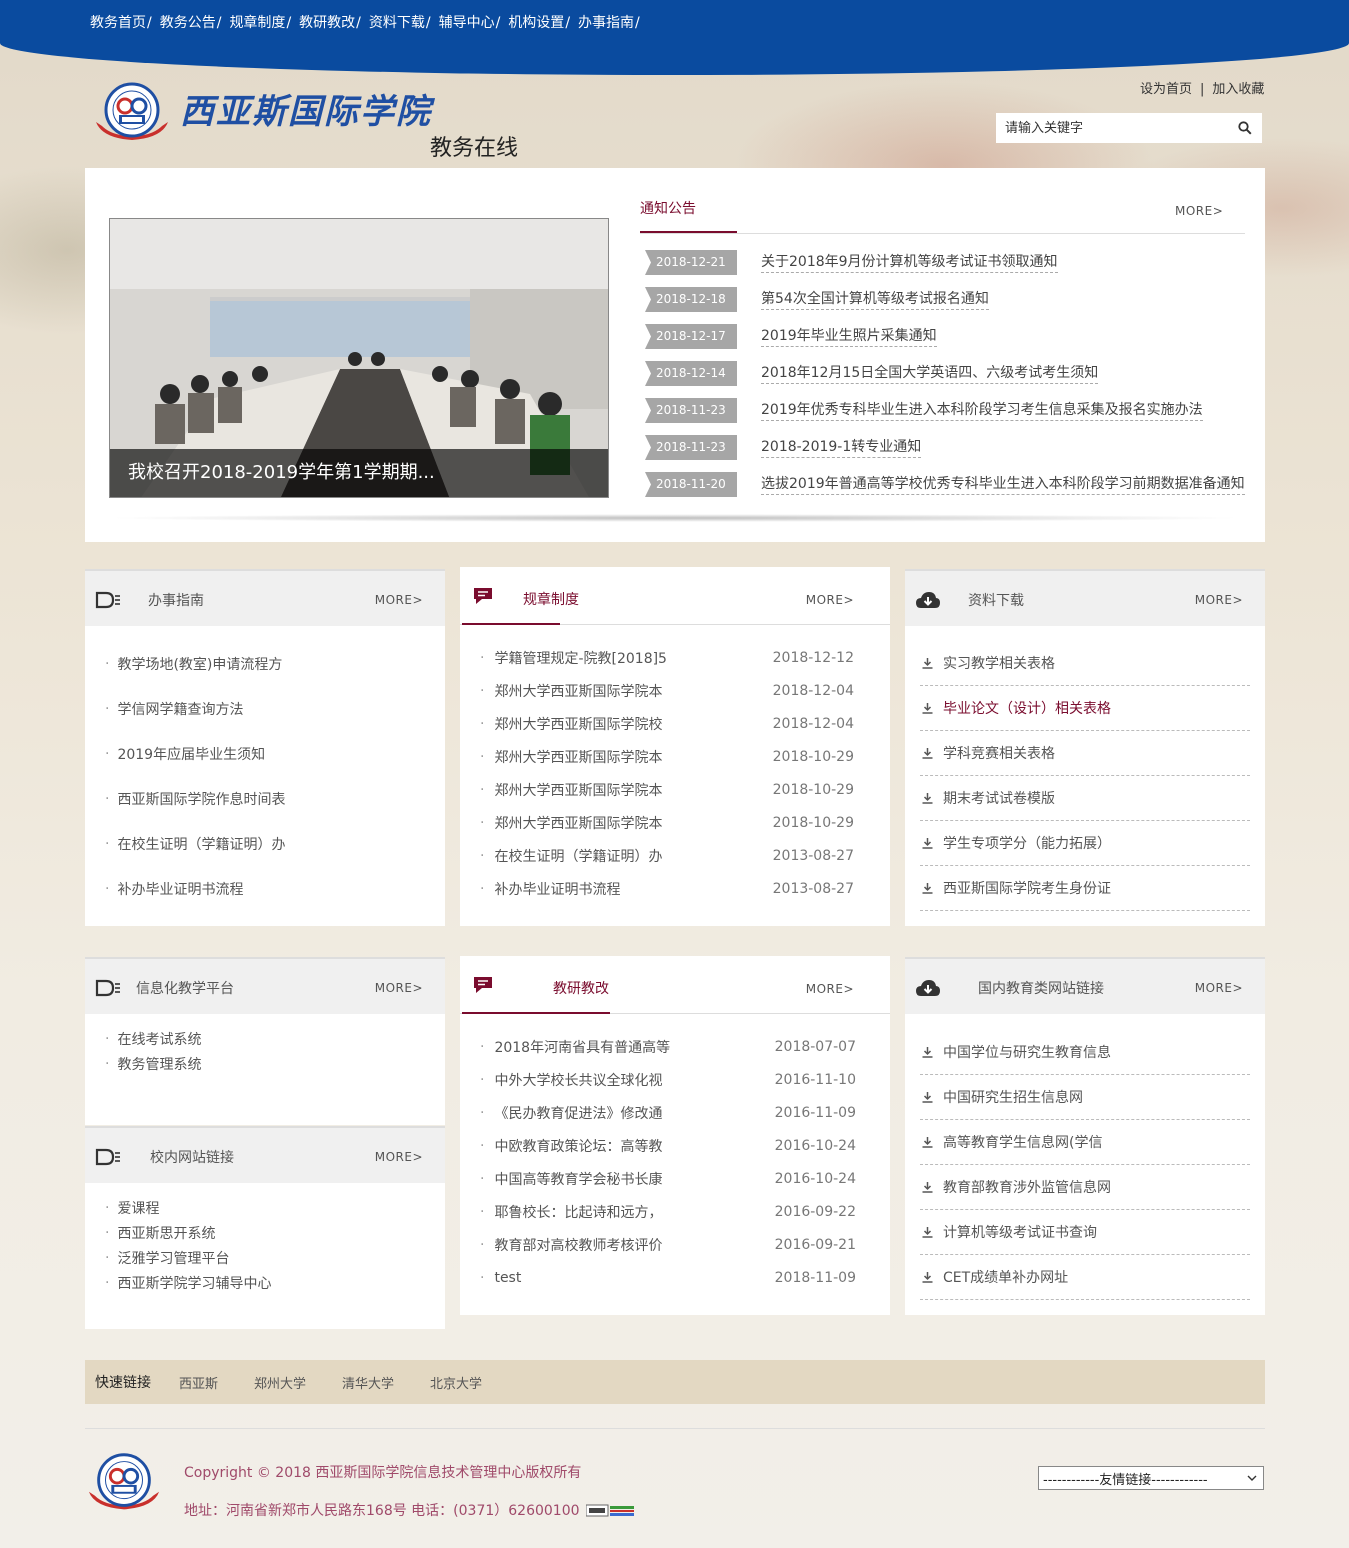 This screenshot has height=1548, width=1349. Describe the element at coordinates (875, 299) in the screenshot. I see `notice-text: 第54次全国计算机等级考试报名通知` at that location.